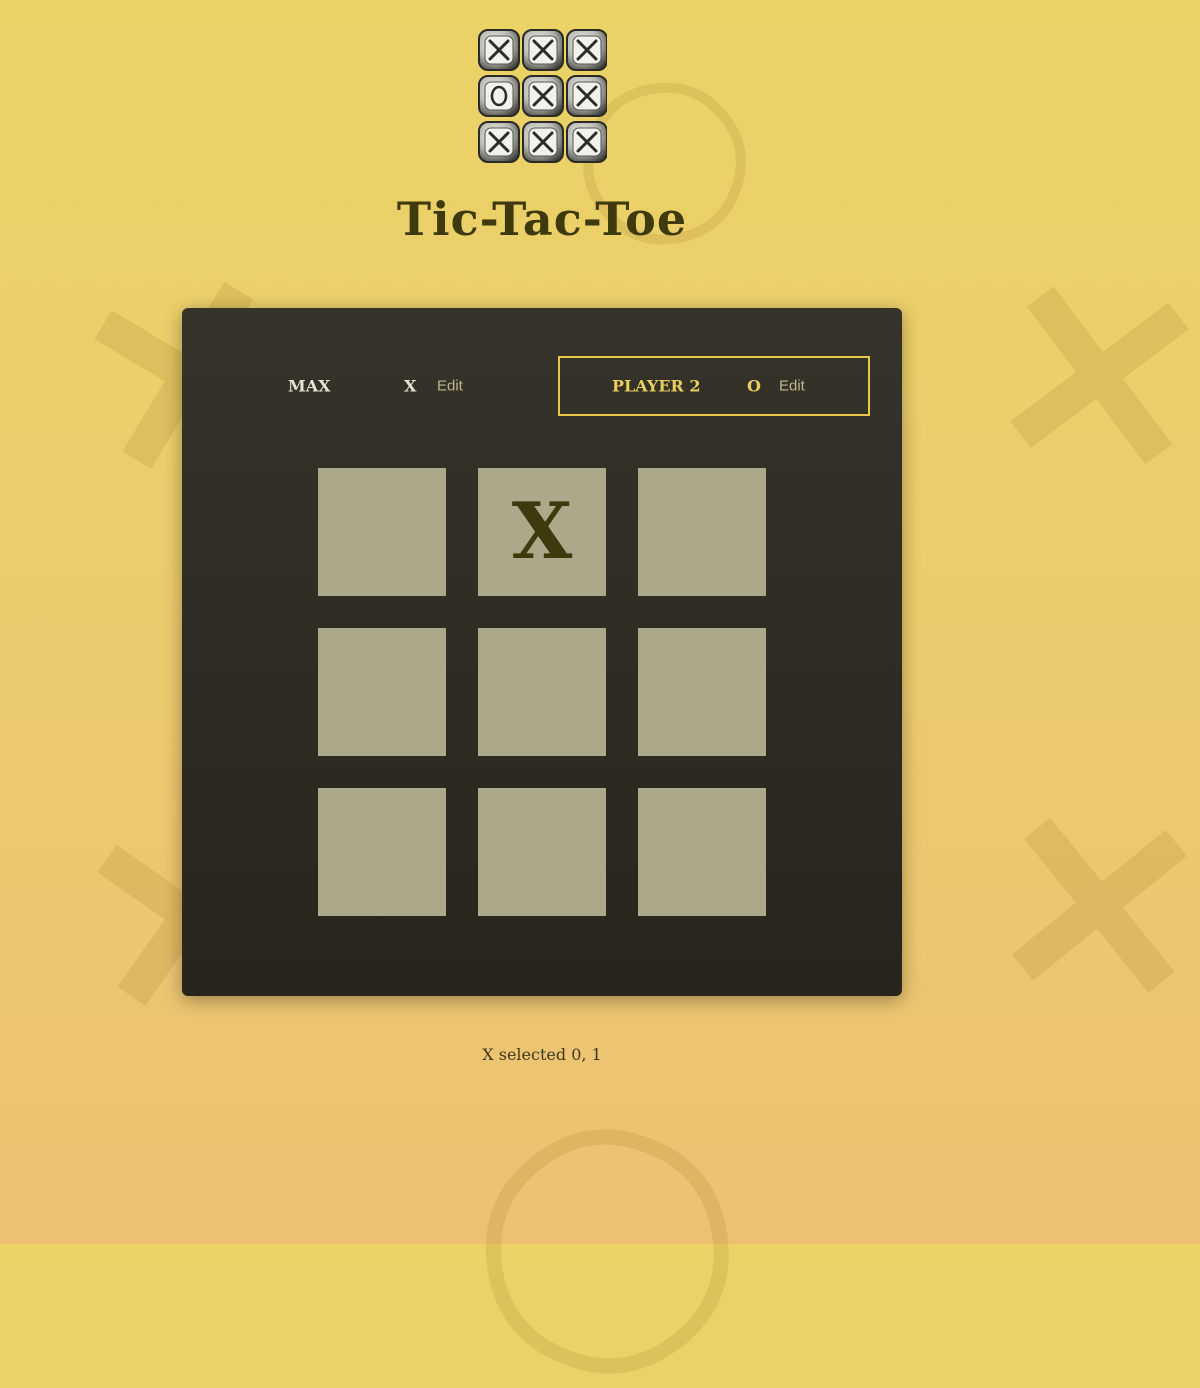 This screenshot has width=1200, height=1388. I want to click on game-board: X, so click(542, 692).